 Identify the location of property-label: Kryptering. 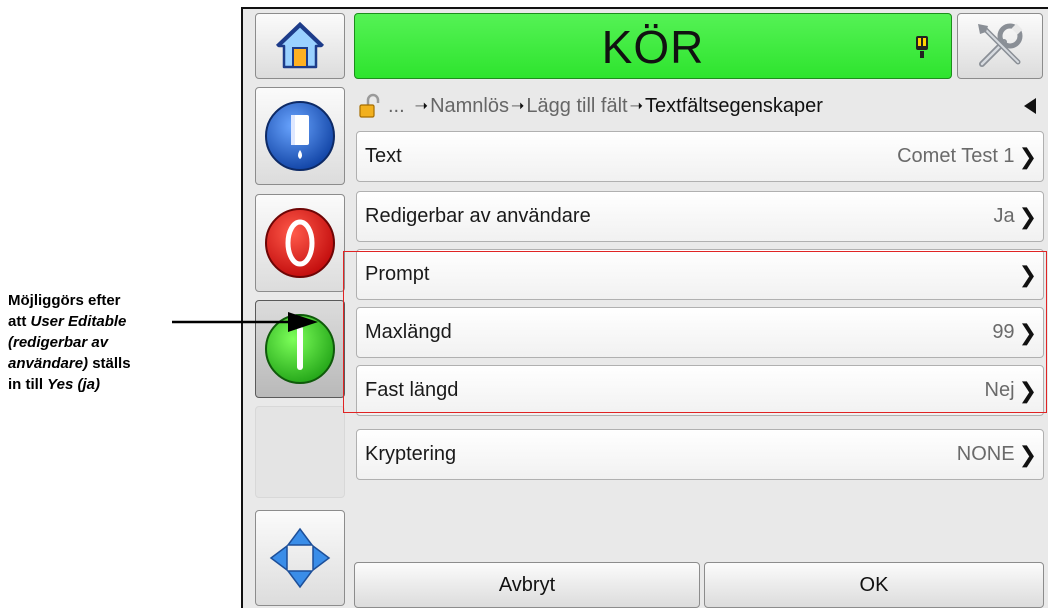
(411, 454).